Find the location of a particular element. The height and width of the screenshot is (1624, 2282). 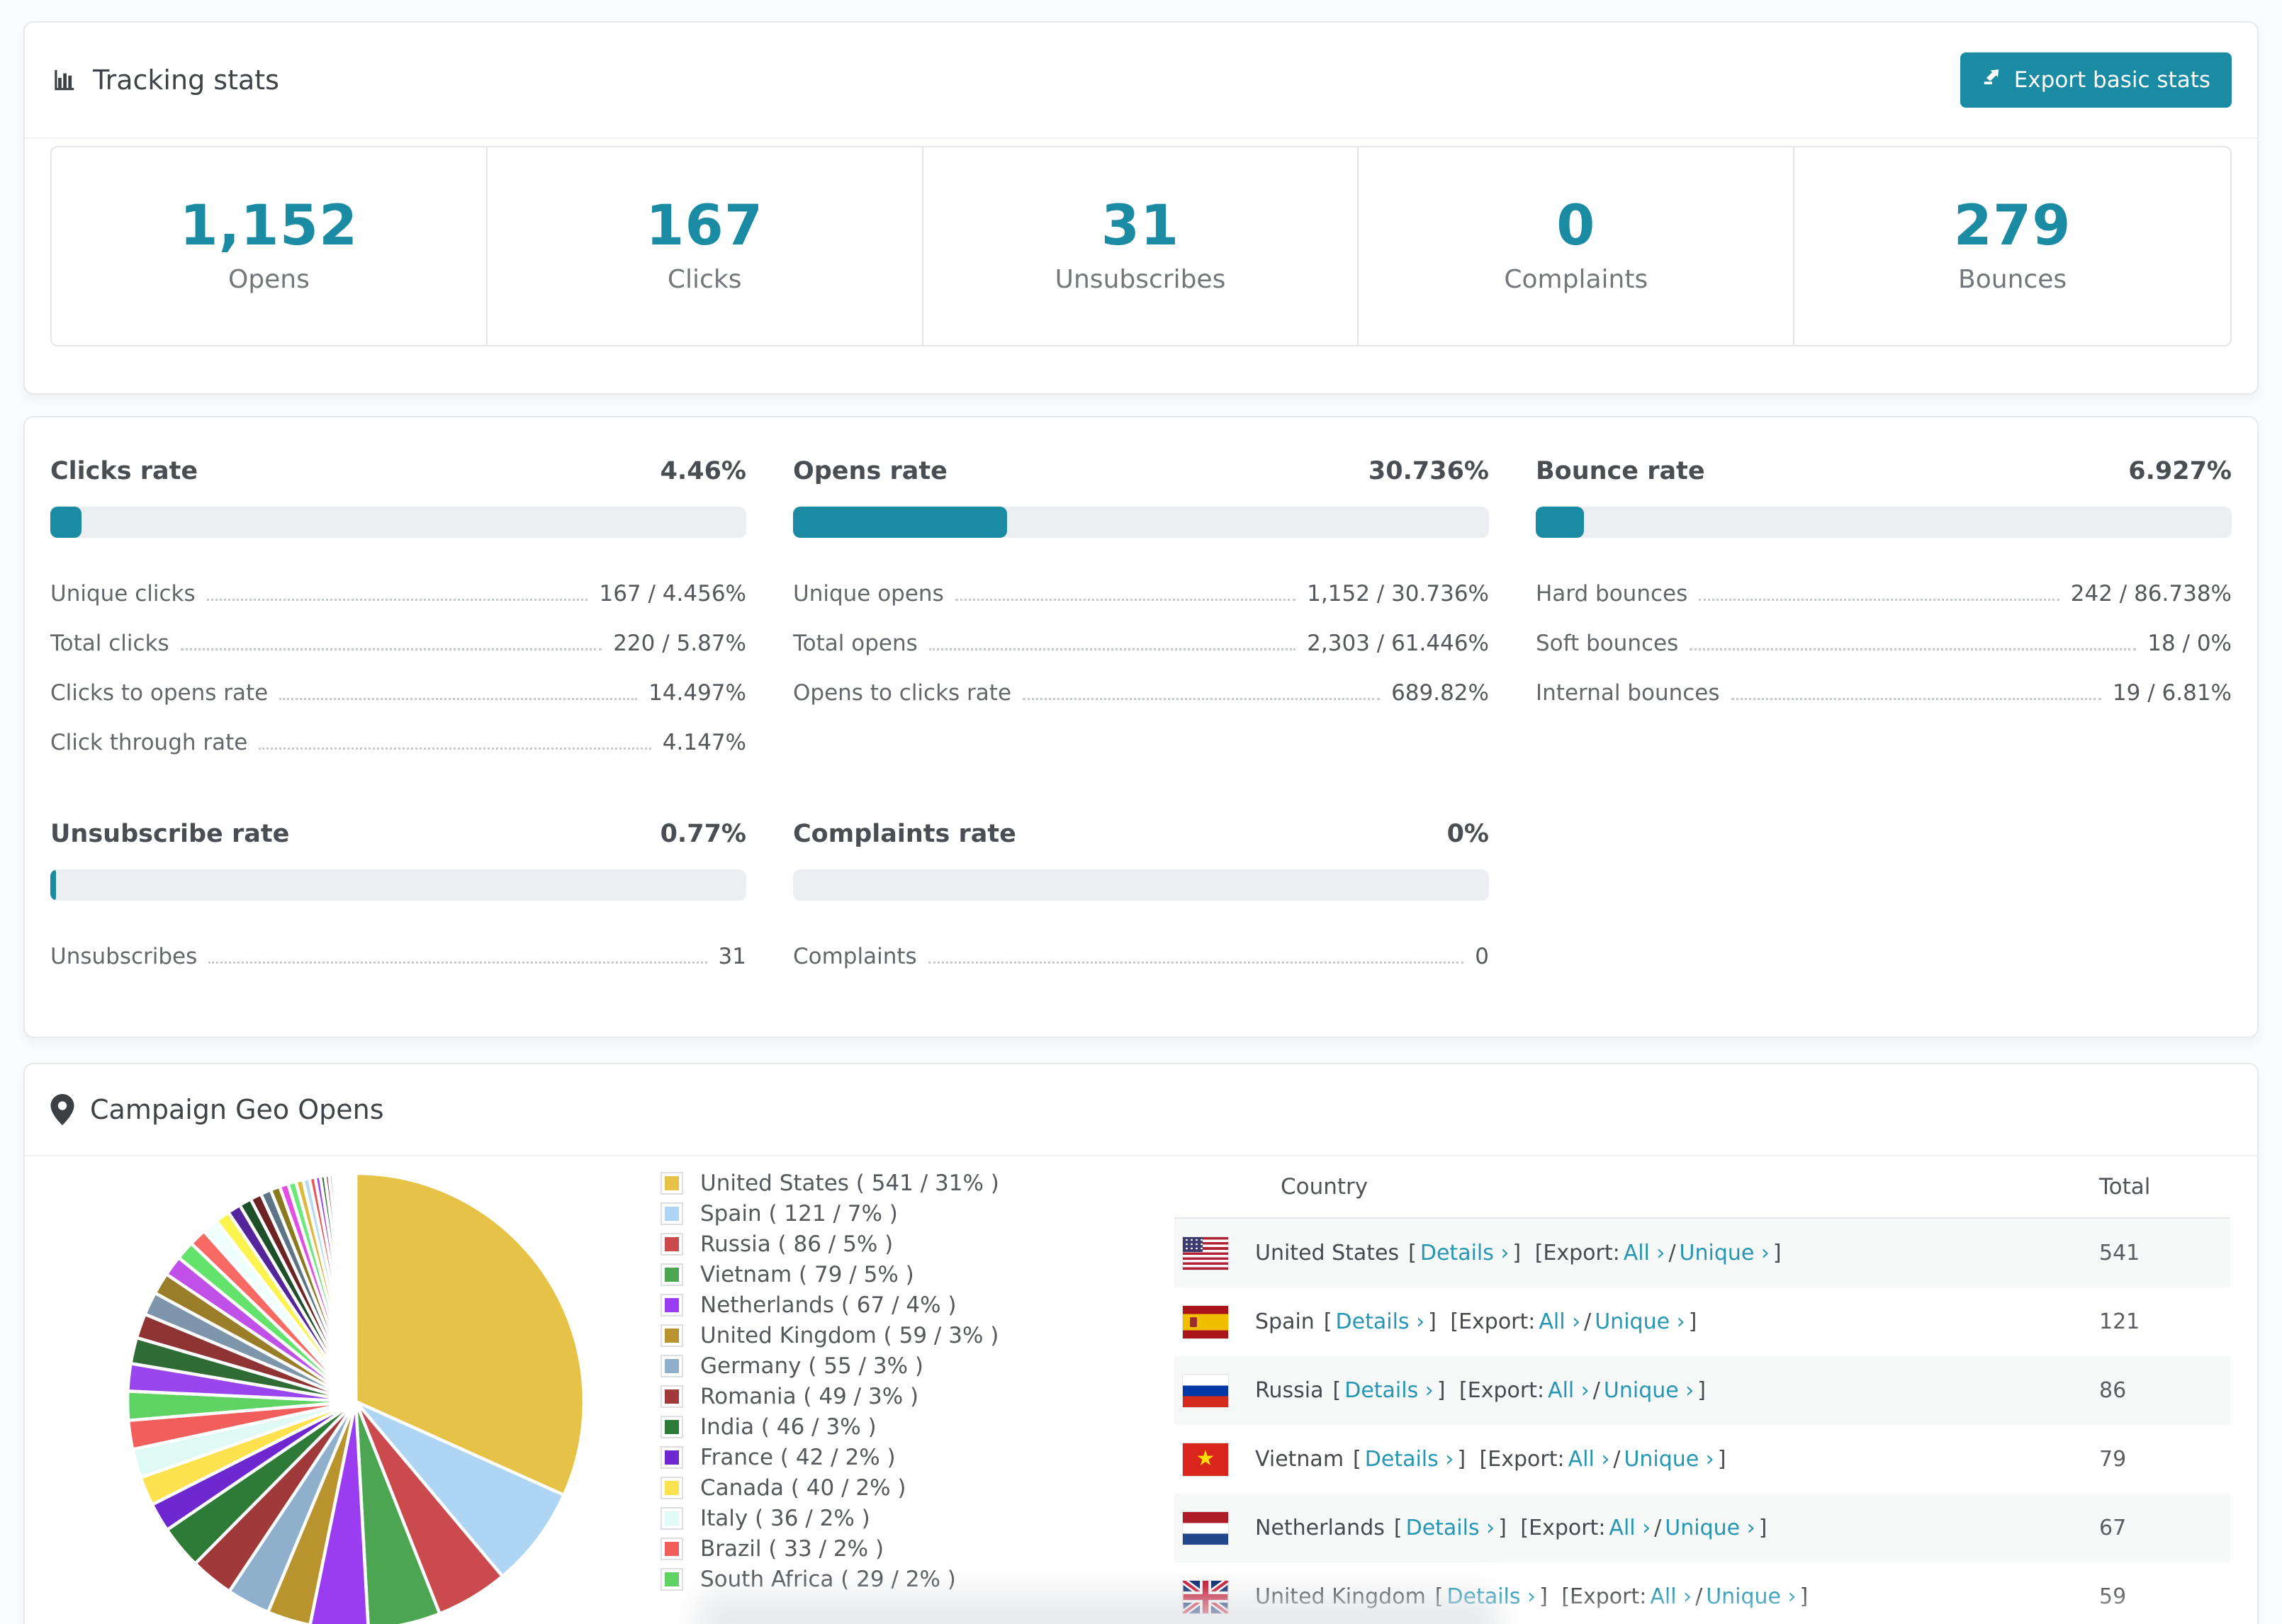

legend-item: France ( 42 / 2% ) is located at coordinates (830, 1457).